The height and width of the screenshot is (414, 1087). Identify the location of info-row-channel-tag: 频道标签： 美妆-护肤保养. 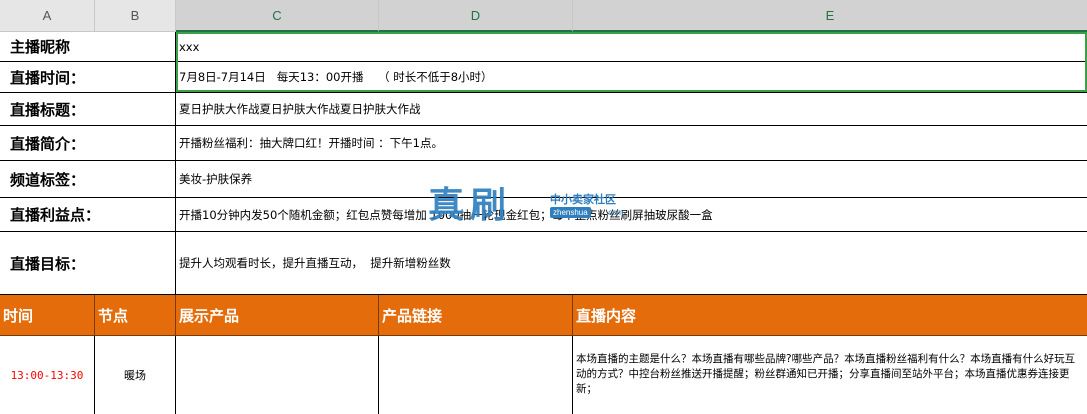
(543, 179).